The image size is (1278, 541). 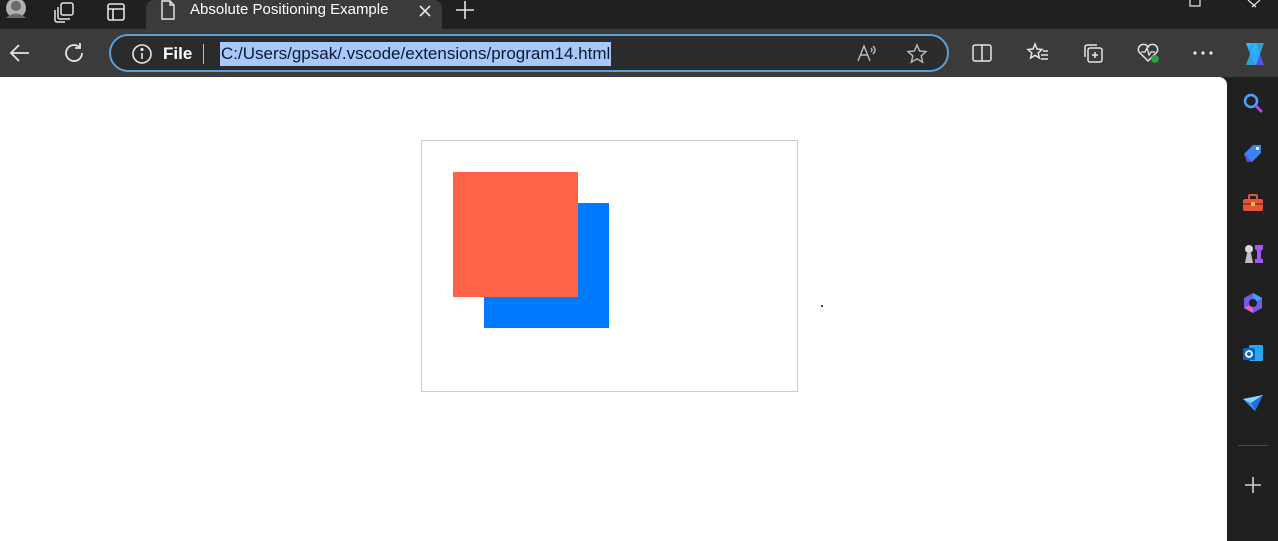 What do you see at coordinates (1254, 5) in the screenshot?
I see `close-window-icon` at bounding box center [1254, 5].